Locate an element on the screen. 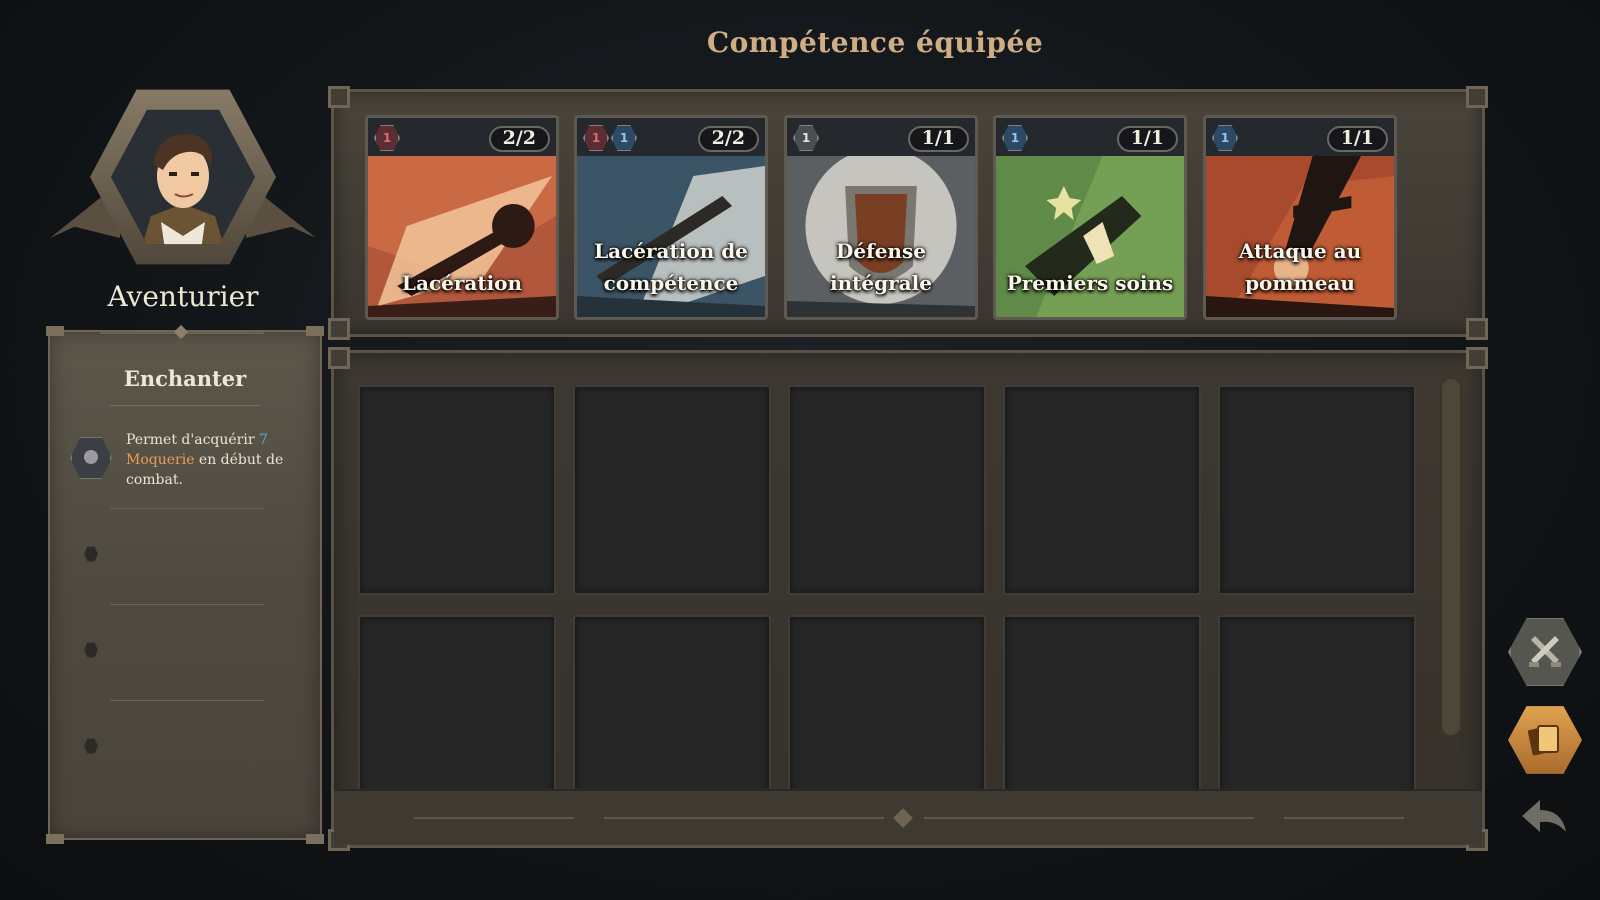  skill-card: 1 1/1 Premiers soins is located at coordinates (1090, 217).